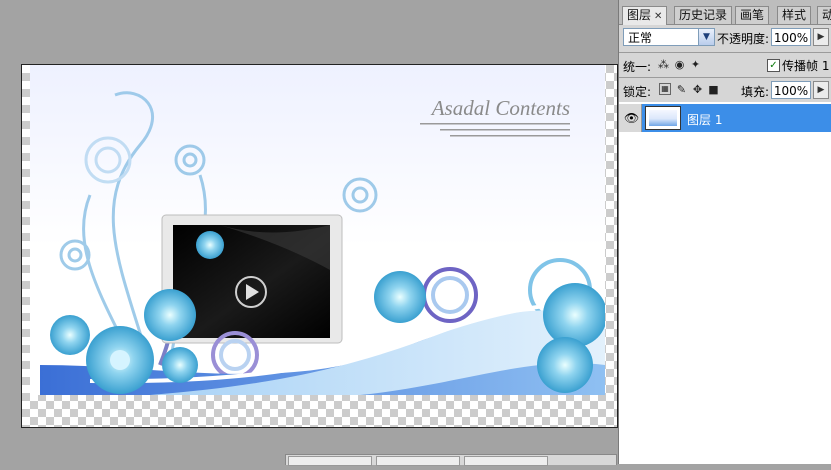  I want to click on unify-position-icon: ⁂, so click(663, 64).